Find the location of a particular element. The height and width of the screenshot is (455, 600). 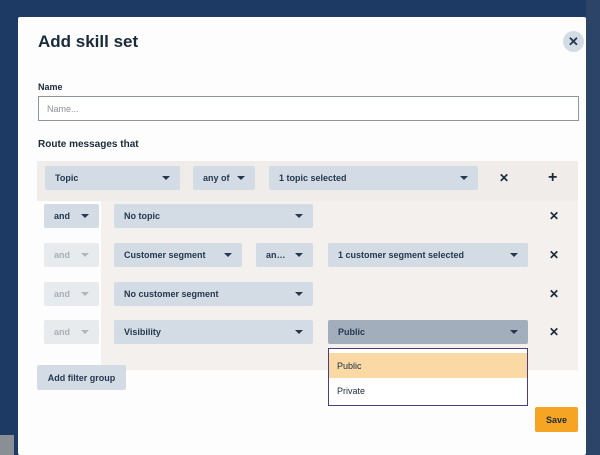

dropdown-label: Topic is located at coordinates (67, 178).